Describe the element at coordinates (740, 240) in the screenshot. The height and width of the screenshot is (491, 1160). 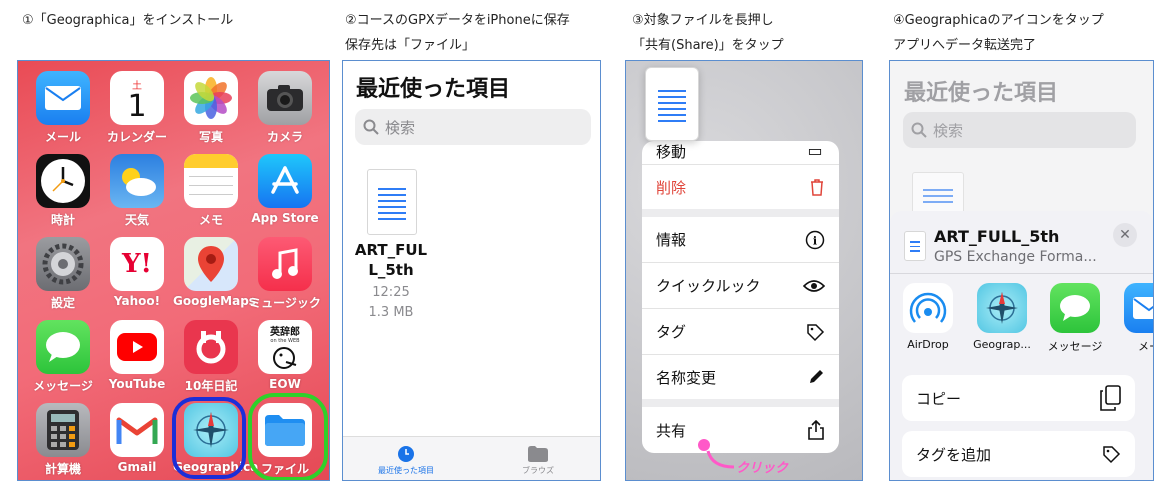
I see `menu-item-info: 情報 i` at that location.